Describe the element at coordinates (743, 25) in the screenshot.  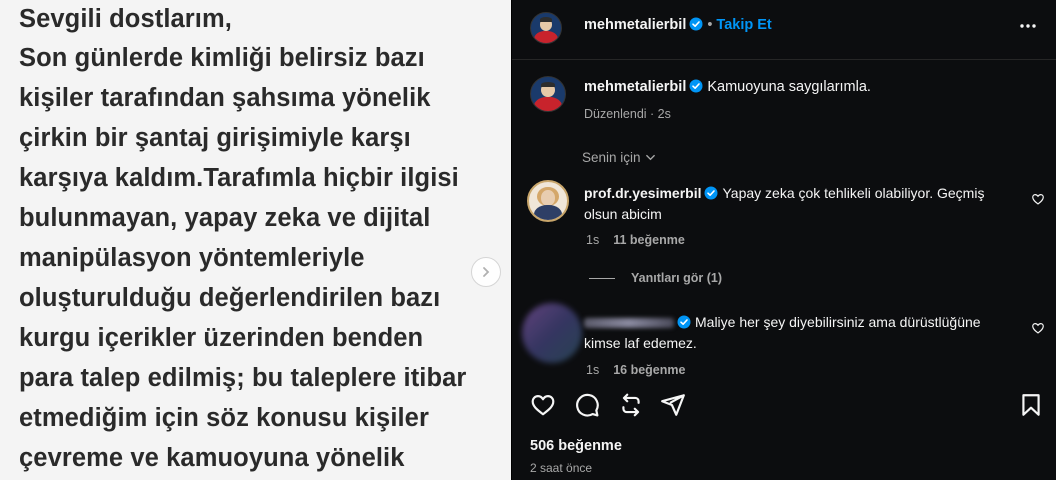
I see `follow-button: Takip Et` at that location.